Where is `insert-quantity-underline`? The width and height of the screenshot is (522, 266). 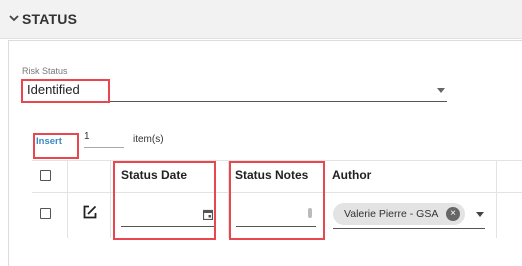 insert-quantity-underline is located at coordinates (104, 147).